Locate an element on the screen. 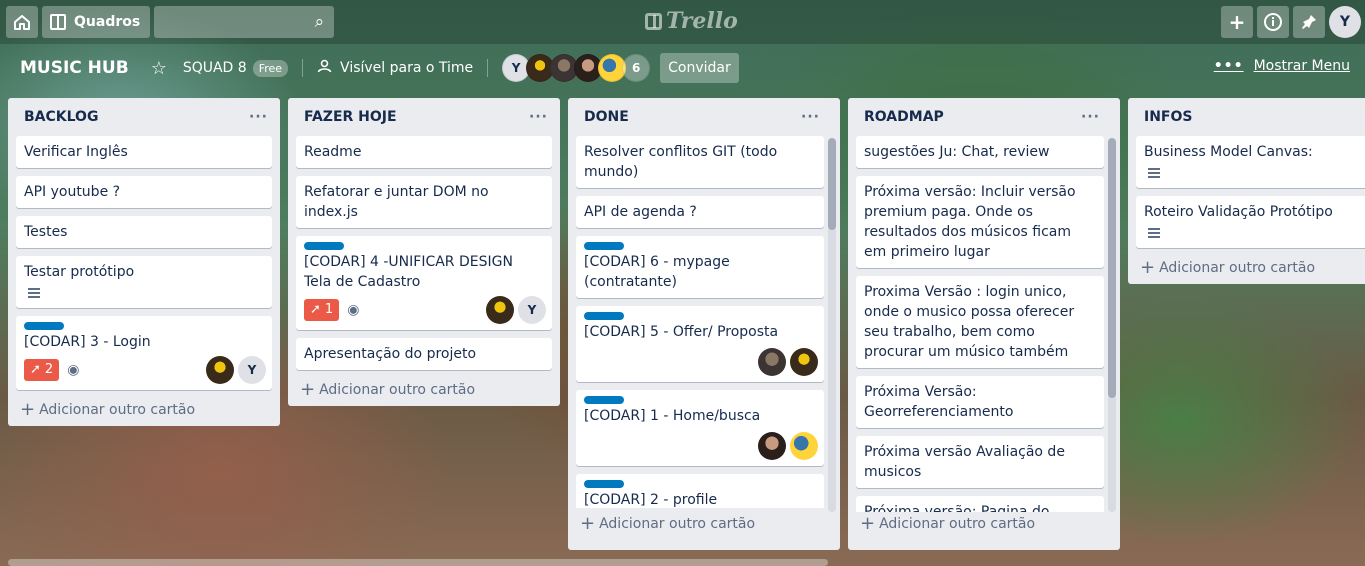 This screenshot has width=1365, height=566. card: [CODAR] 1 - Home/busca is located at coordinates (700, 428).